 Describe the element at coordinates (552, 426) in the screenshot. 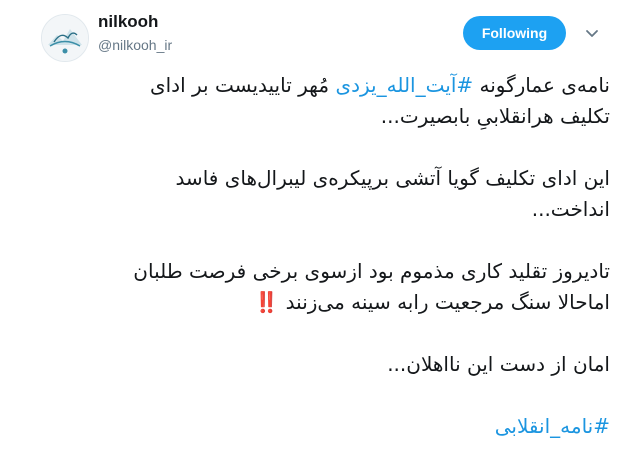

I see `hashtag-link: #نامه_انقلابی` at that location.